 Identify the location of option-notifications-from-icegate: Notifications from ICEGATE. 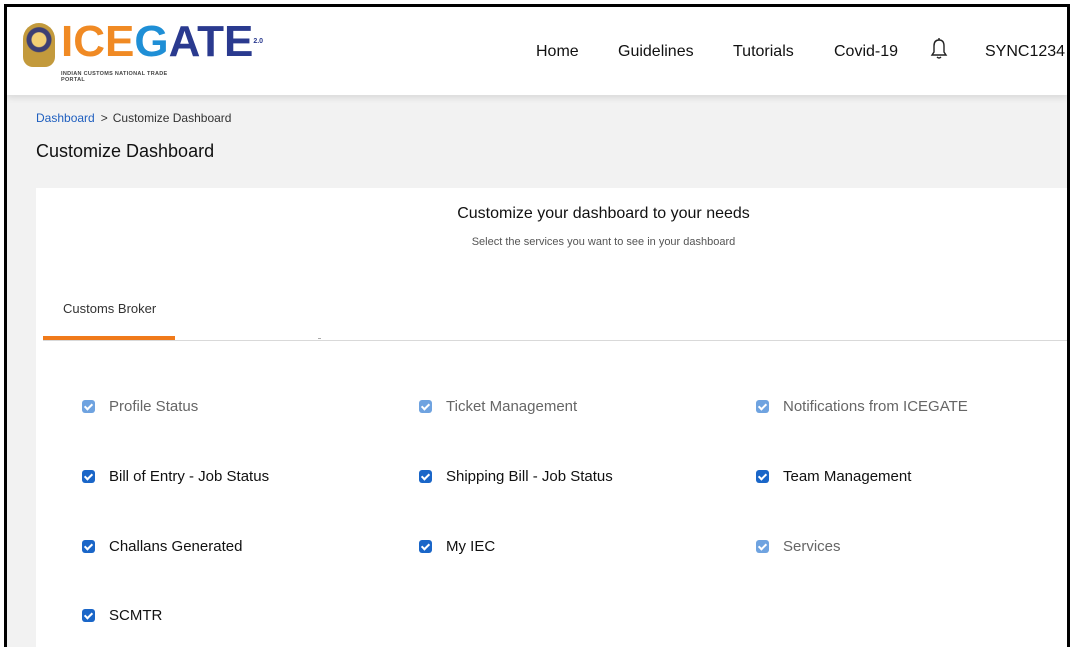
(862, 406).